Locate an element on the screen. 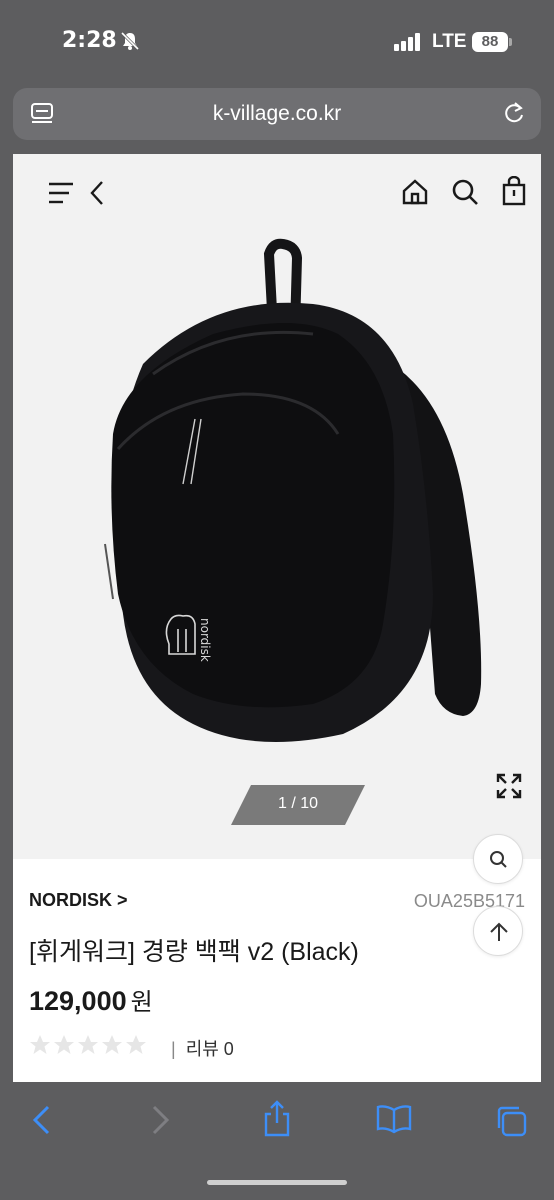 The width and height of the screenshot is (554, 1200). reload-icon is located at coordinates (514, 115).